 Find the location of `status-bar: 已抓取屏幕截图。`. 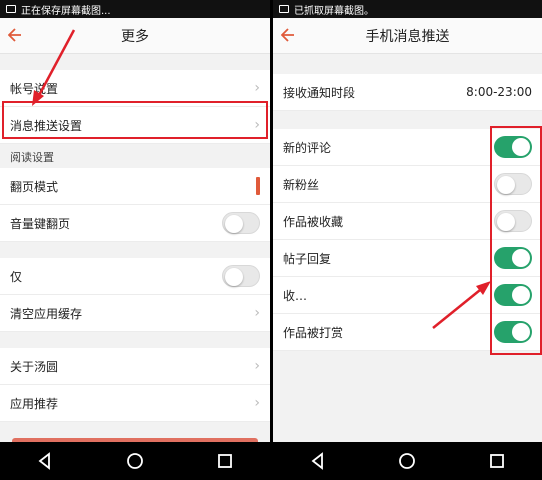

status-bar: 已抓取屏幕截图。 is located at coordinates (407, 9).